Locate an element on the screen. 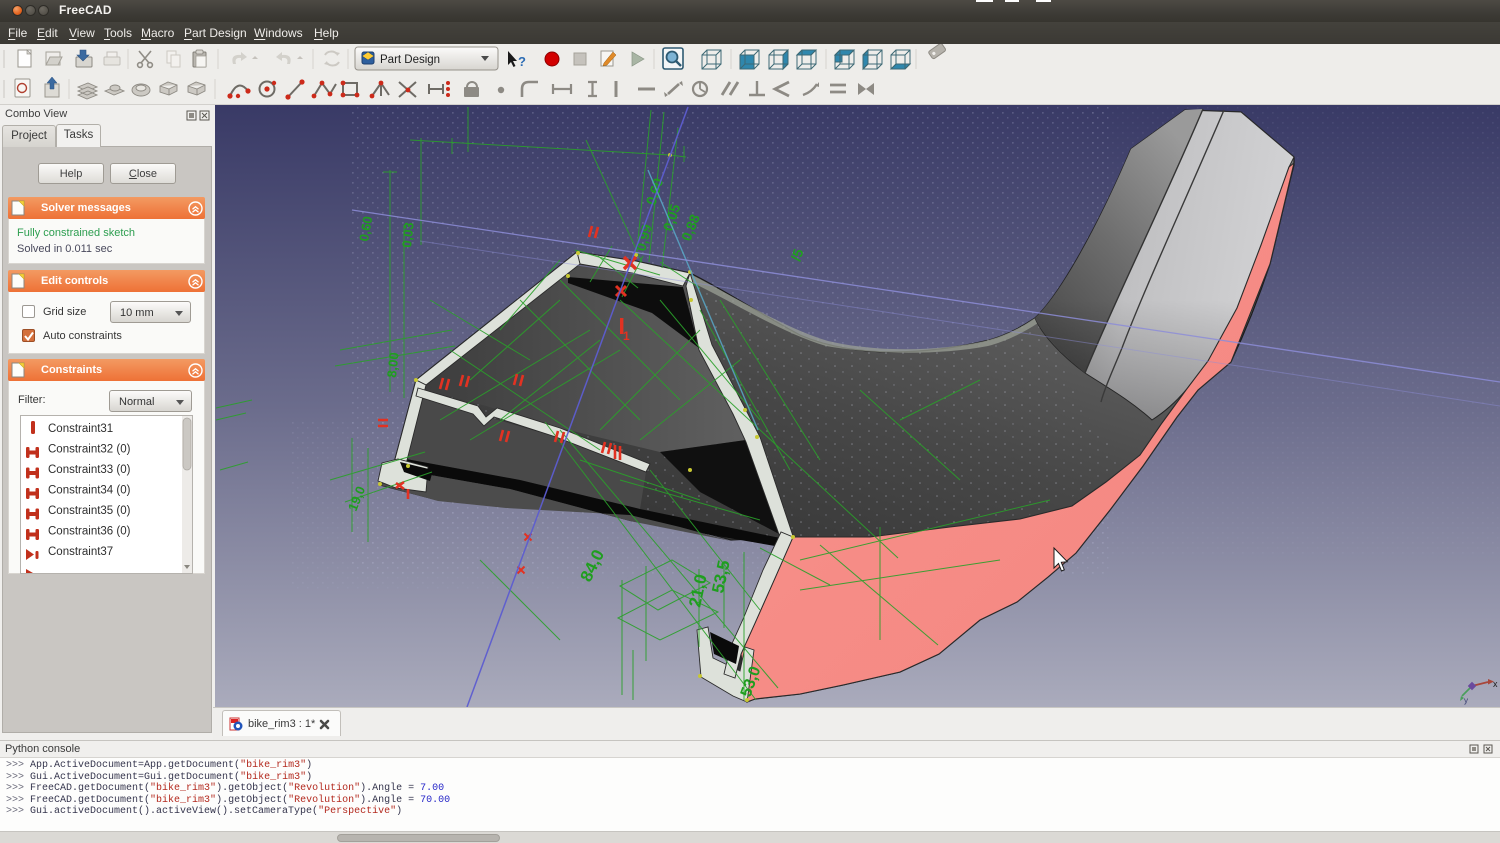 The image size is (1500, 843). svg-text: Constraint31 is located at coordinates (80, 429).